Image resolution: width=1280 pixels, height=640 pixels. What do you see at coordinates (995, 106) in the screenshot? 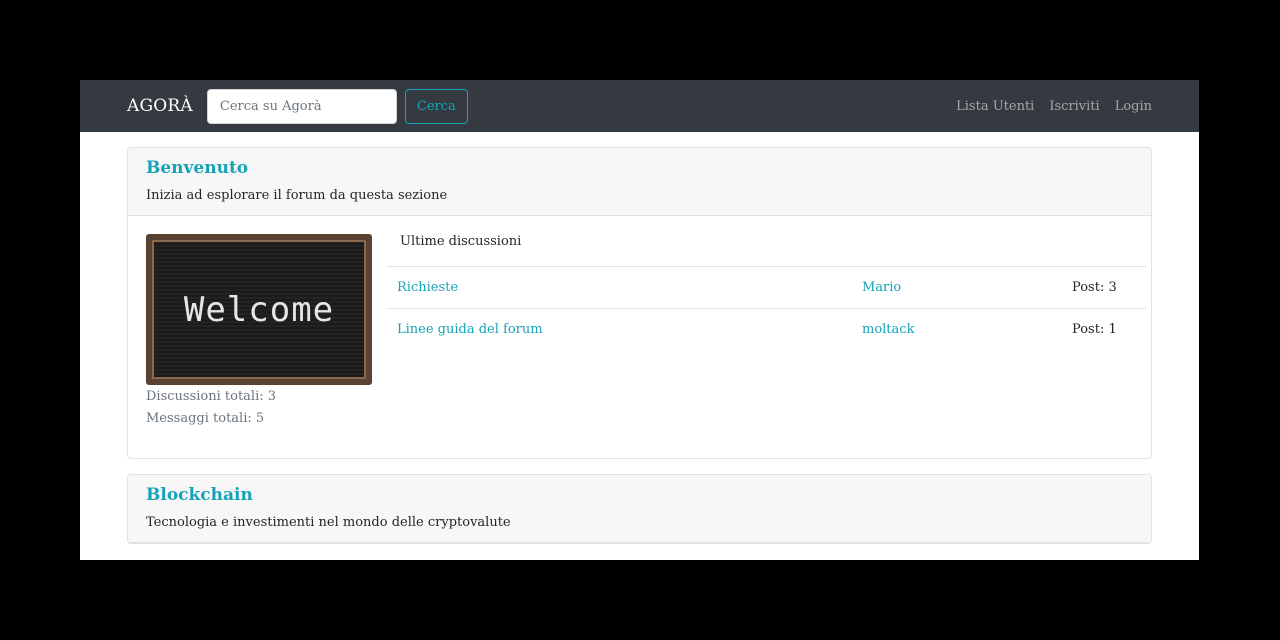
I see `nav-link-user-list: Lista Utenti` at bounding box center [995, 106].